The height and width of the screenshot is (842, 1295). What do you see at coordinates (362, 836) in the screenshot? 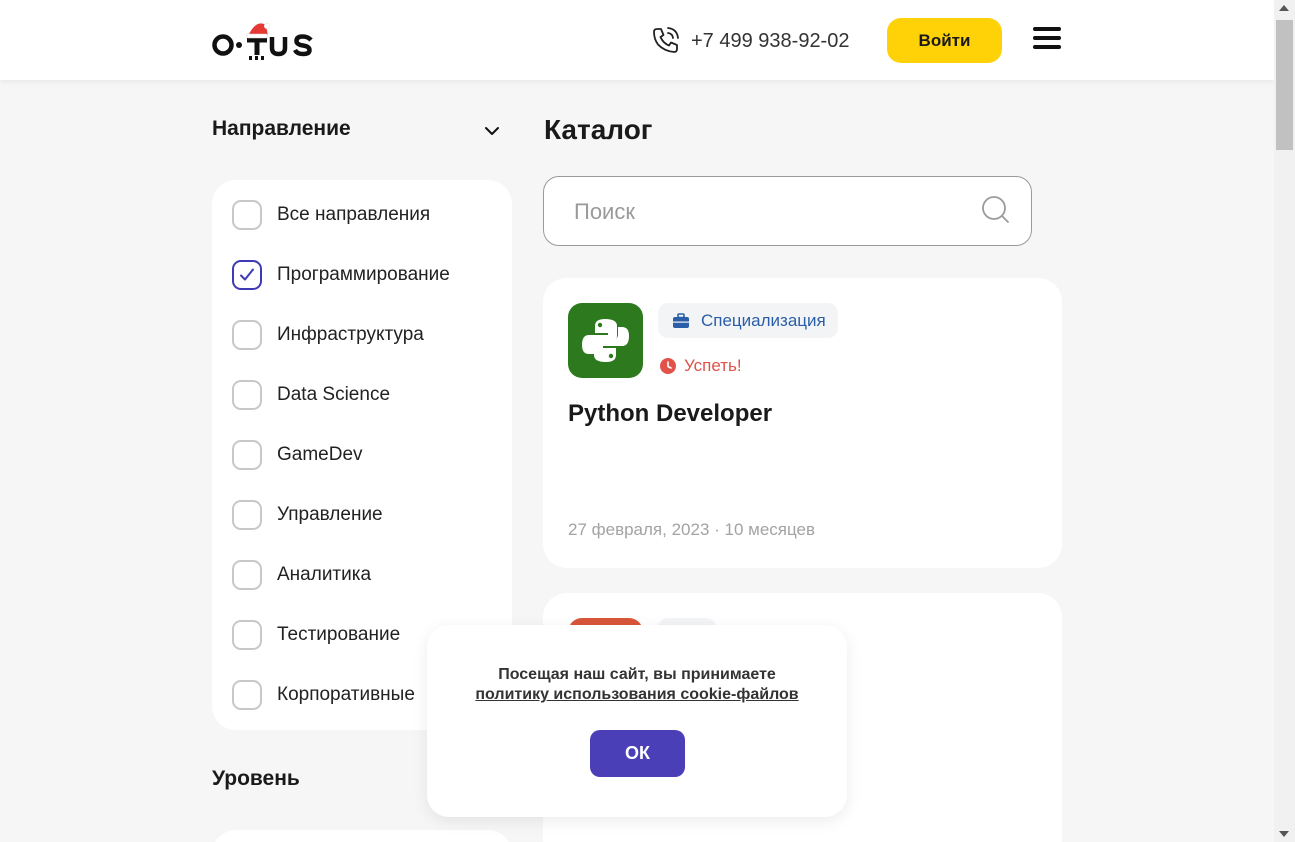
I see `level-filter-panel` at bounding box center [362, 836].